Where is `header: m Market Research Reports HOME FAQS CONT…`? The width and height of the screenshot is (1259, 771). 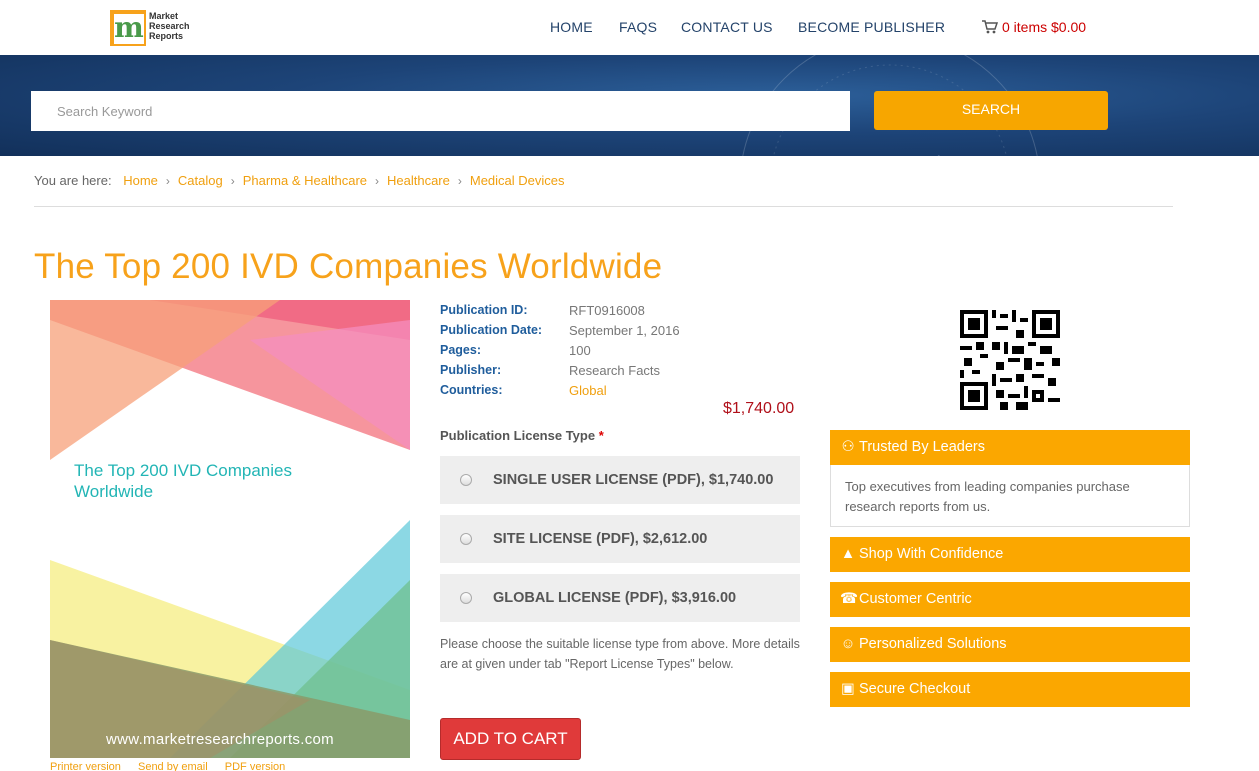
header: m Market Research Reports HOME FAQS CONT… is located at coordinates (629, 27).